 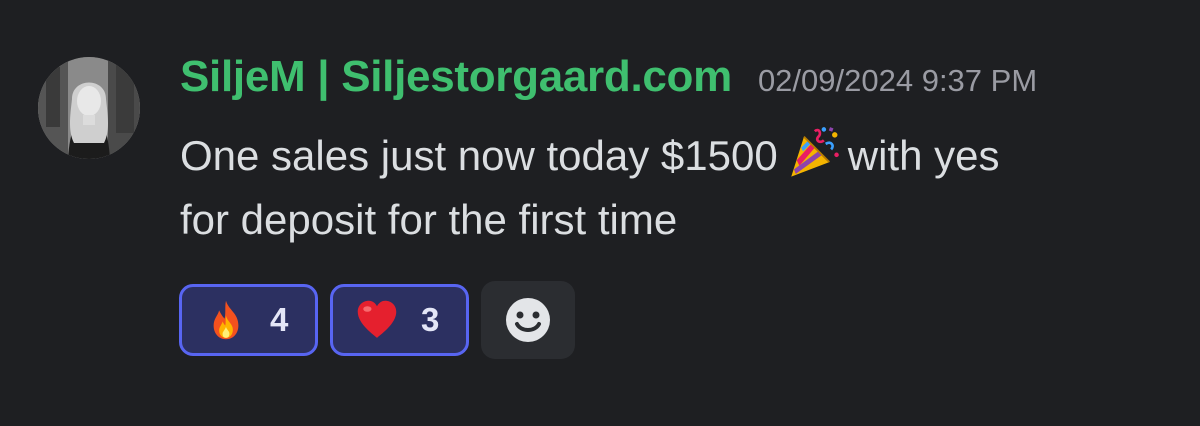 What do you see at coordinates (429, 219) in the screenshot?
I see `message-line-2: for deposit for the first time` at bounding box center [429, 219].